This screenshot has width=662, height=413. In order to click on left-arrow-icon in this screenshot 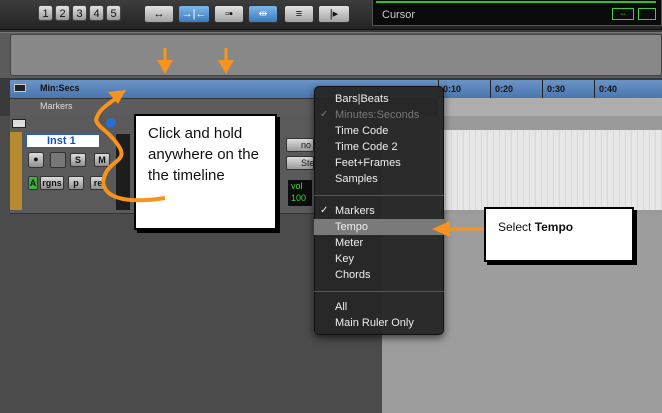, I will do `click(458, 229)`.